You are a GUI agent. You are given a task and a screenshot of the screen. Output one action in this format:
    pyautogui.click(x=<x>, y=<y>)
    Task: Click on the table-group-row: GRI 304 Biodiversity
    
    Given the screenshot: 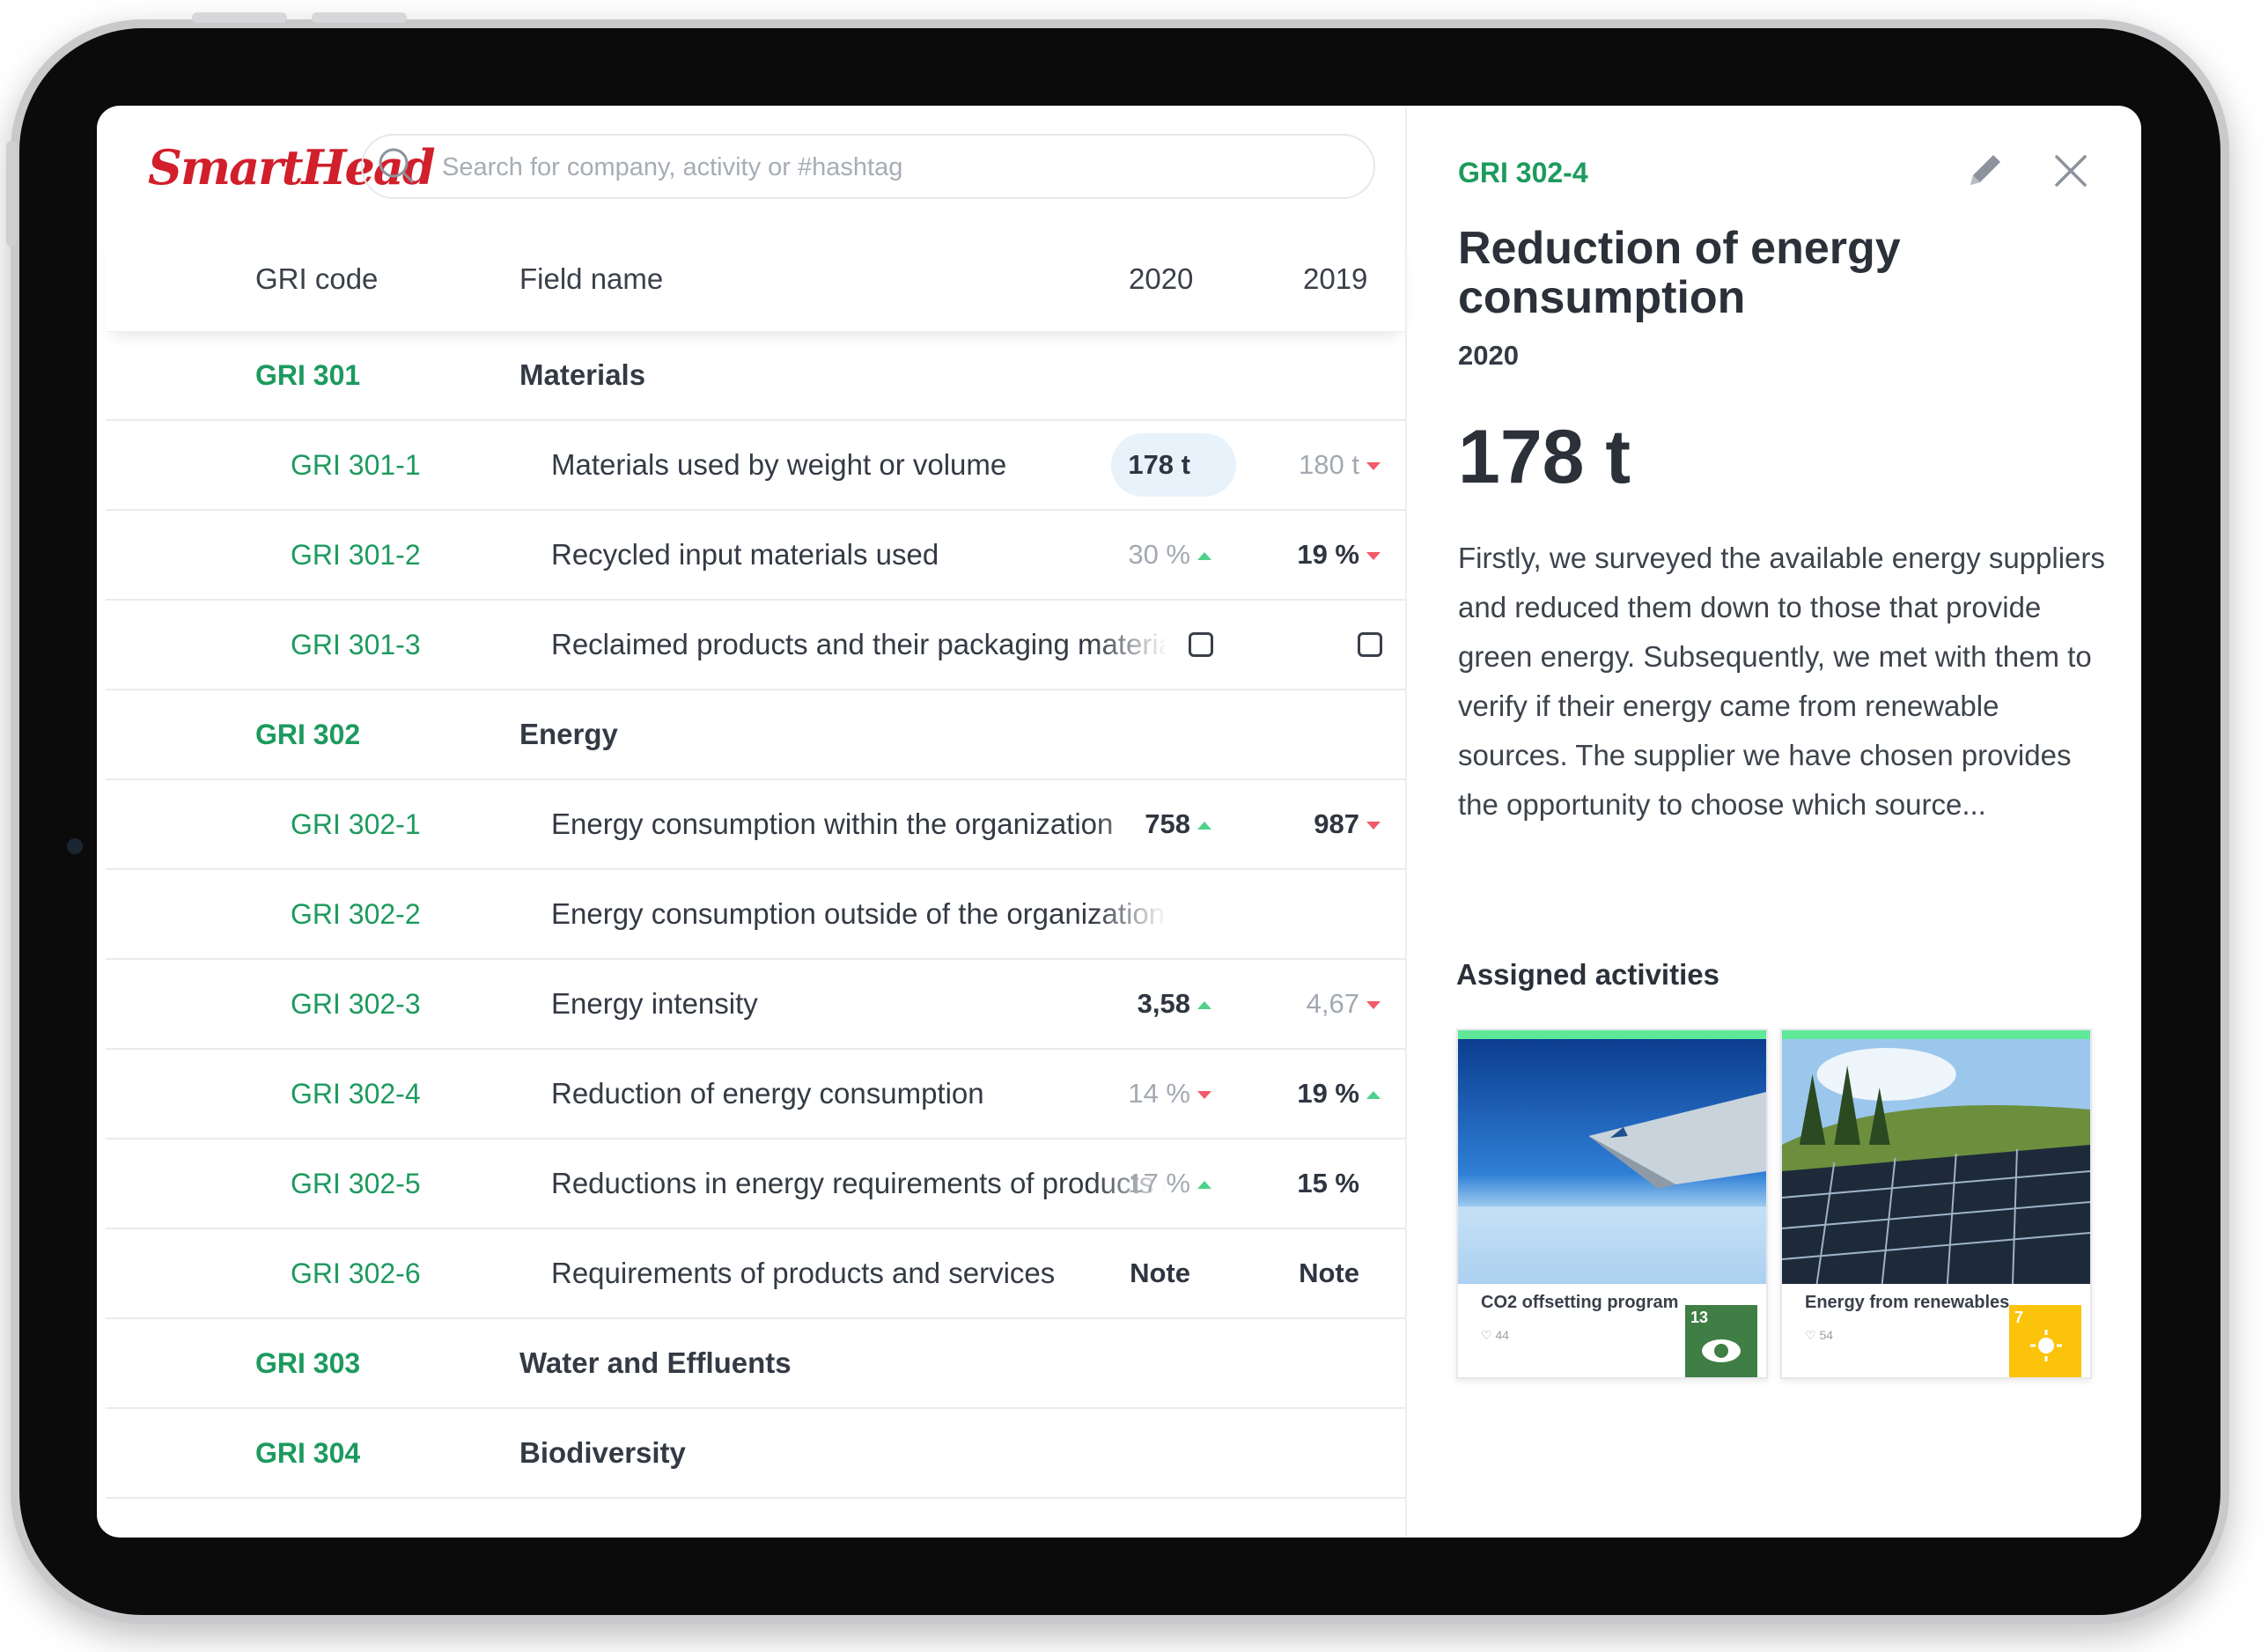 What is the action you would take?
    pyautogui.click(x=755, y=1454)
    